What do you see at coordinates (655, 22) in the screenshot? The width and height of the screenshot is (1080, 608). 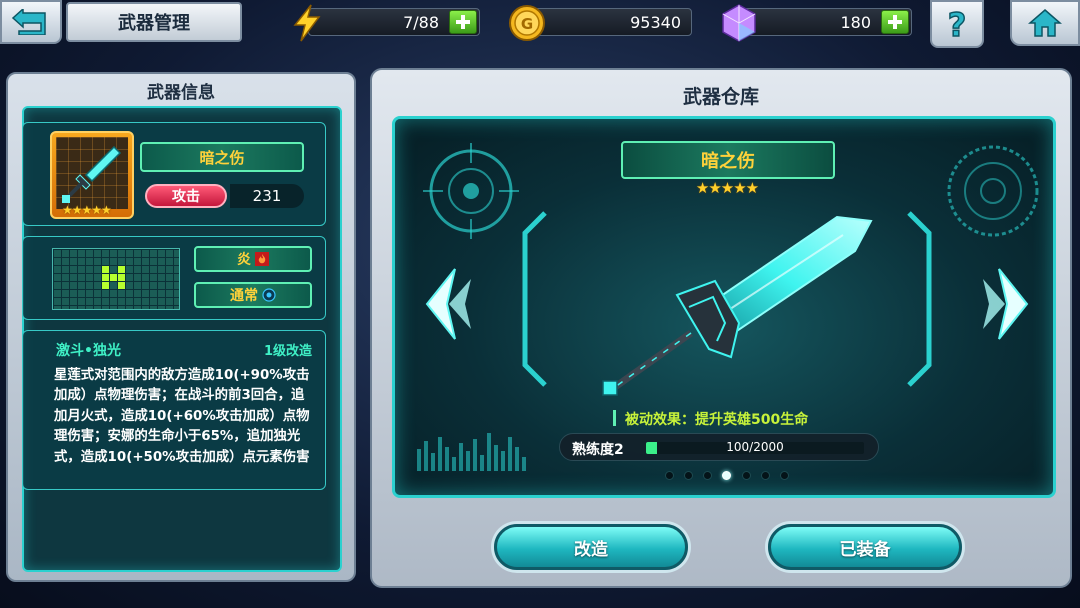 I see `gold-value: 95340` at bounding box center [655, 22].